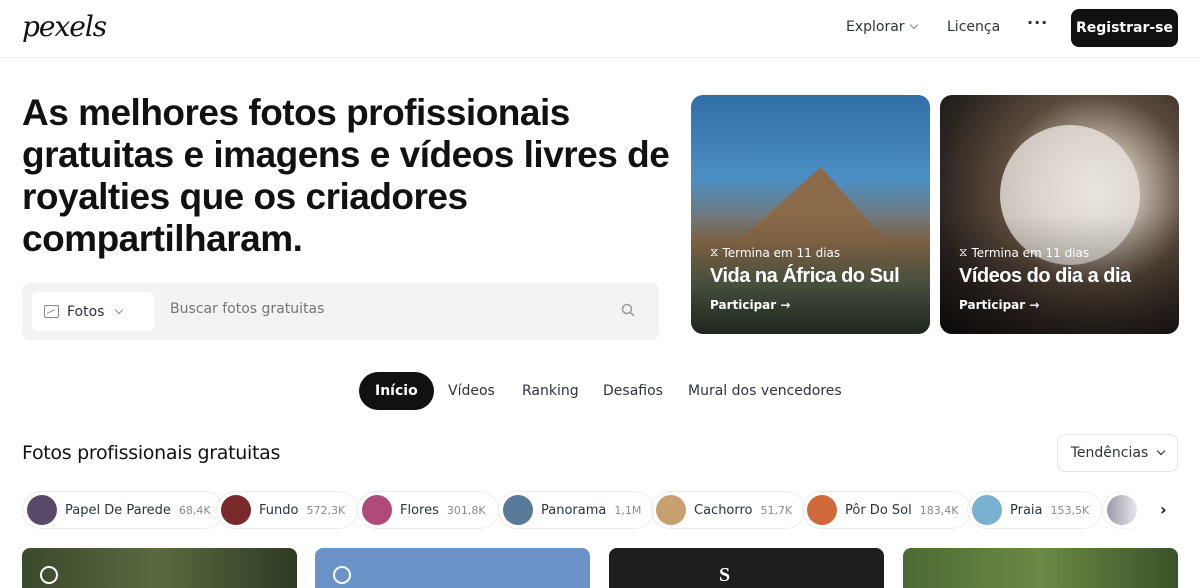 This screenshot has width=1200, height=588. I want to click on chip-sunset: Pôr Do Sol 183,4K, so click(887, 510).